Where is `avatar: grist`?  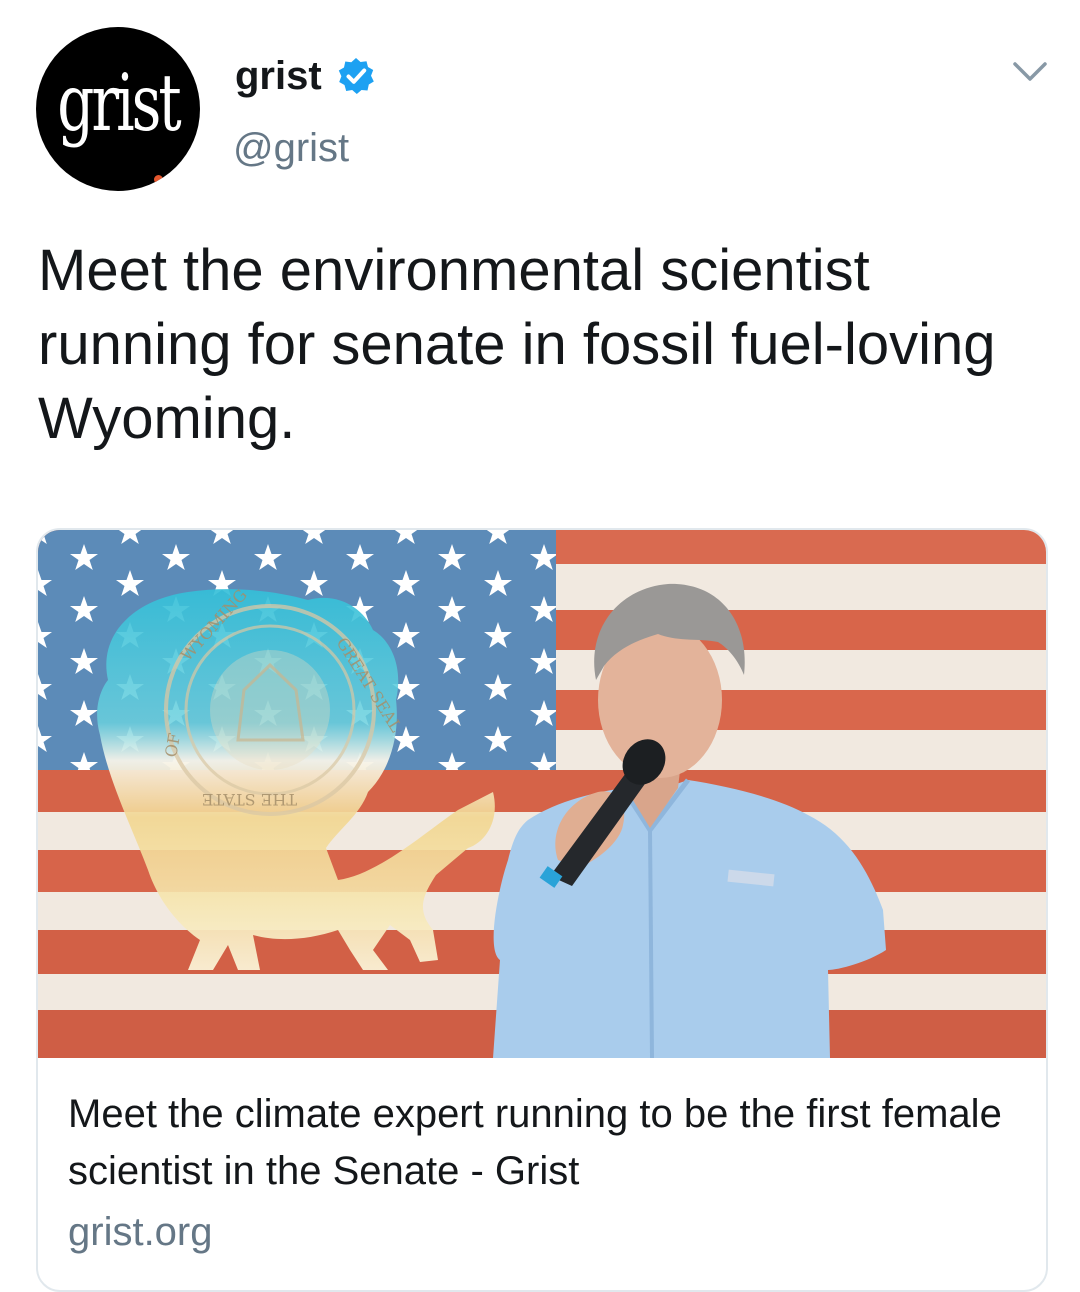
avatar: grist is located at coordinates (118, 109).